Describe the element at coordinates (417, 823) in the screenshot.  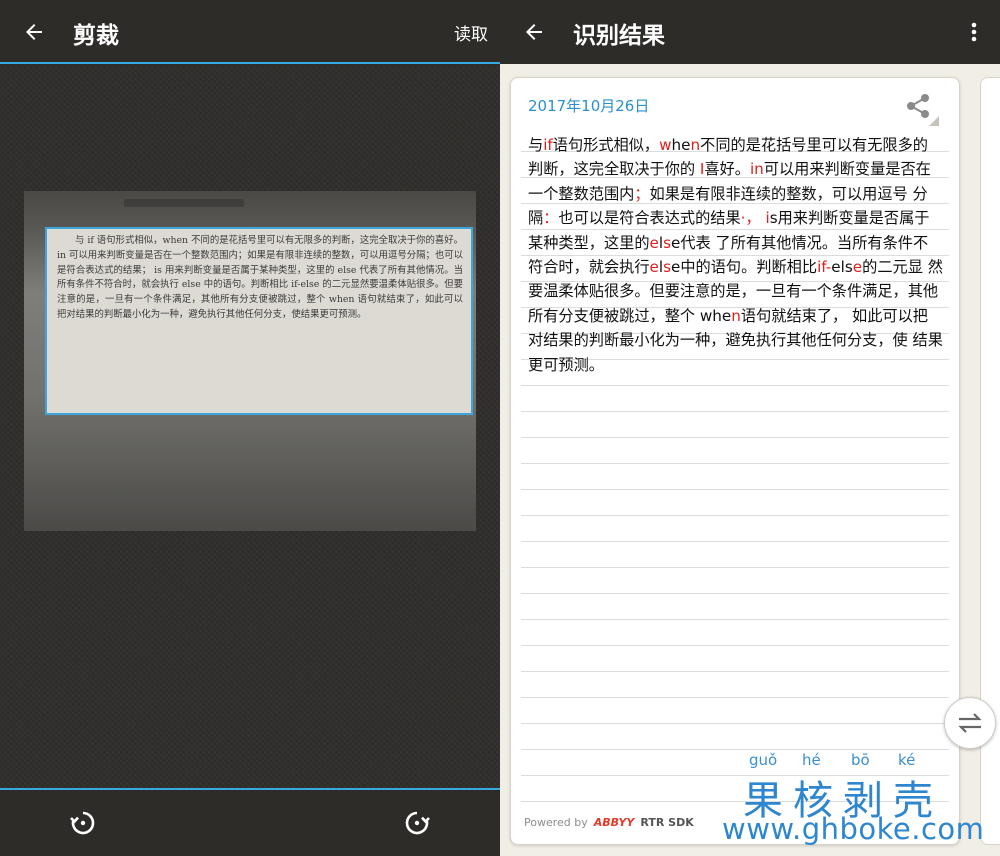
I see `rotate-right-icon` at that location.